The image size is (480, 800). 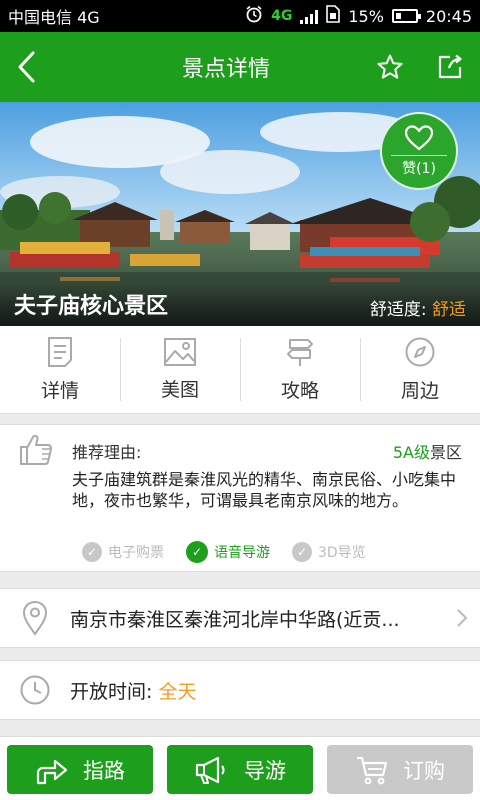 I want to click on star-icon, so click(x=390, y=66).